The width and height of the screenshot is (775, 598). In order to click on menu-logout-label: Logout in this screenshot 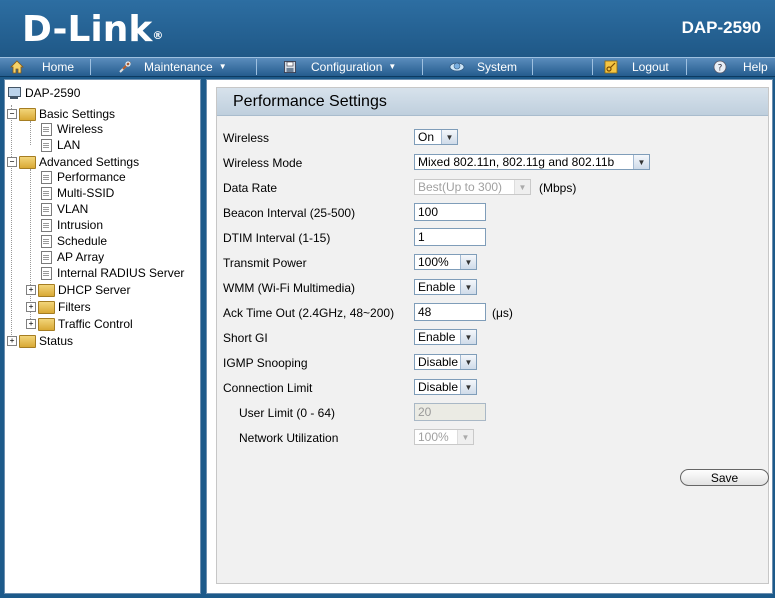, I will do `click(650, 67)`.